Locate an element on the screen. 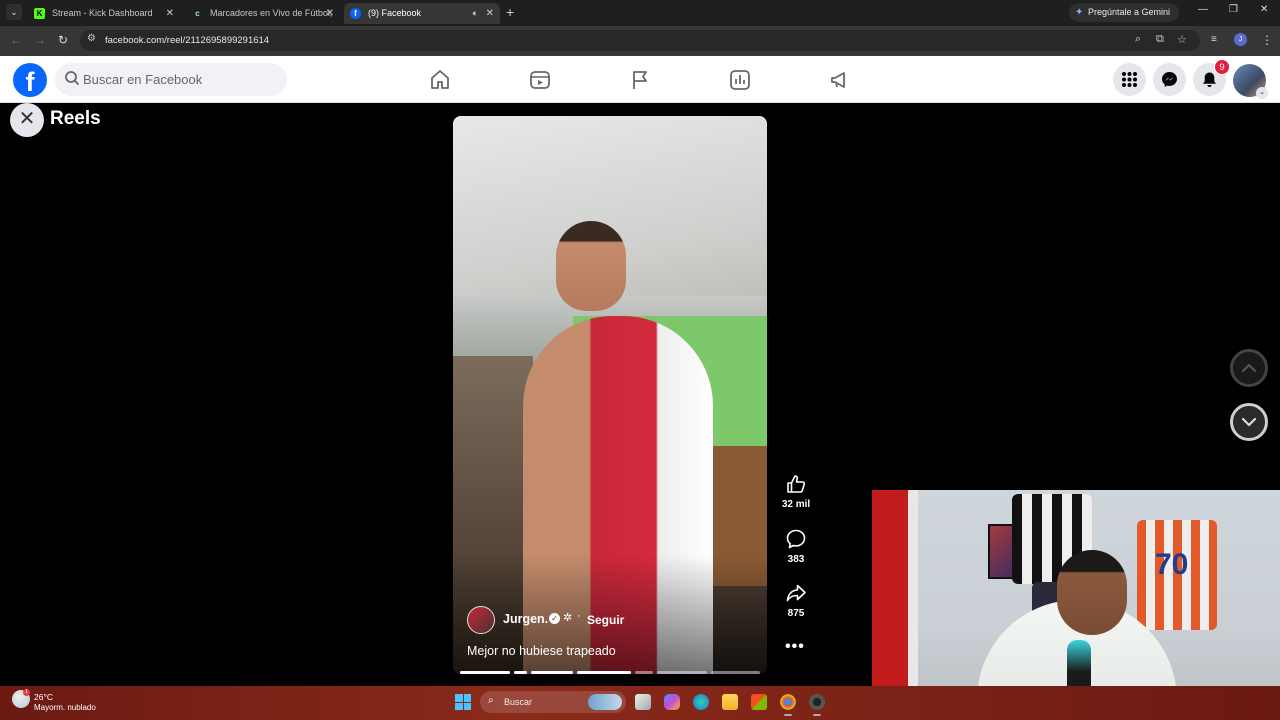 This screenshot has height=720, width=1280. taskbar-search-input: ⌕ Buscar is located at coordinates (553, 702).